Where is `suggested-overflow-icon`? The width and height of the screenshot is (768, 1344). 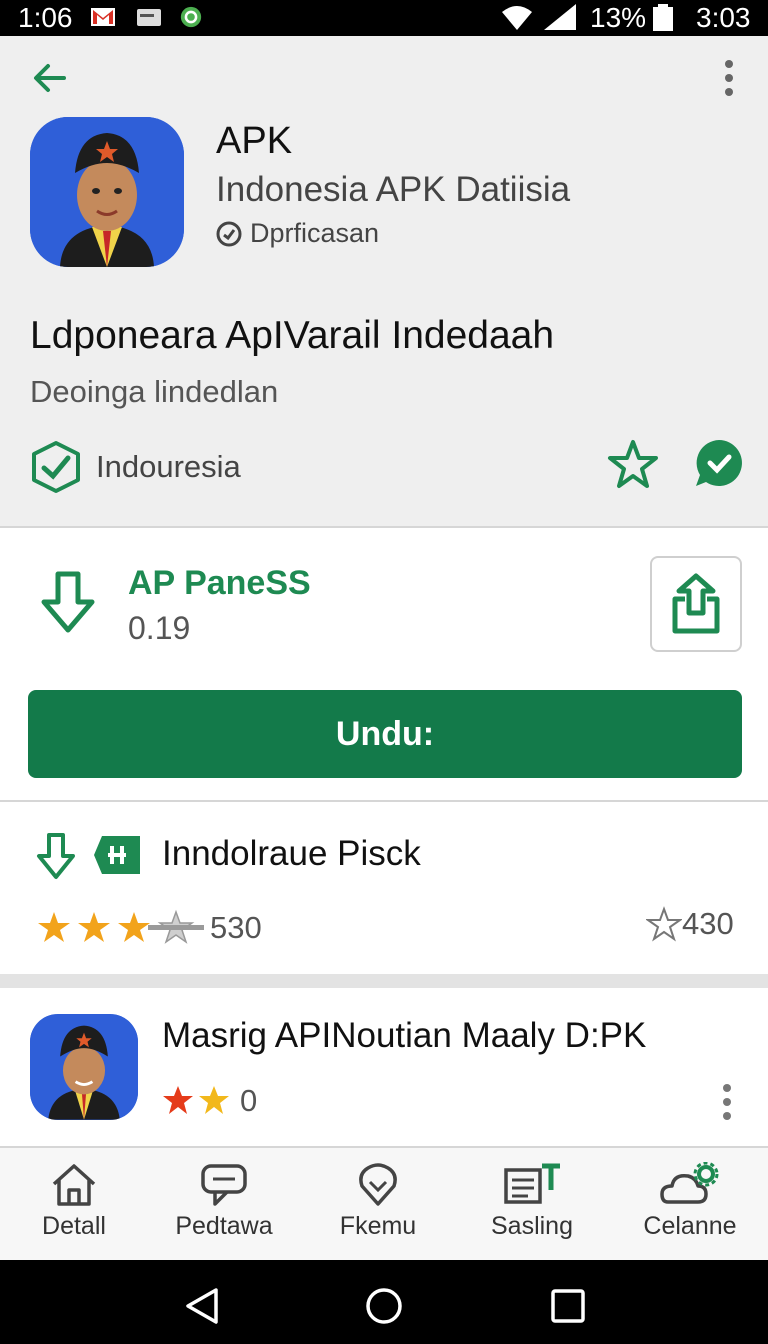
suggested-overflow-icon is located at coordinates (727, 1102).